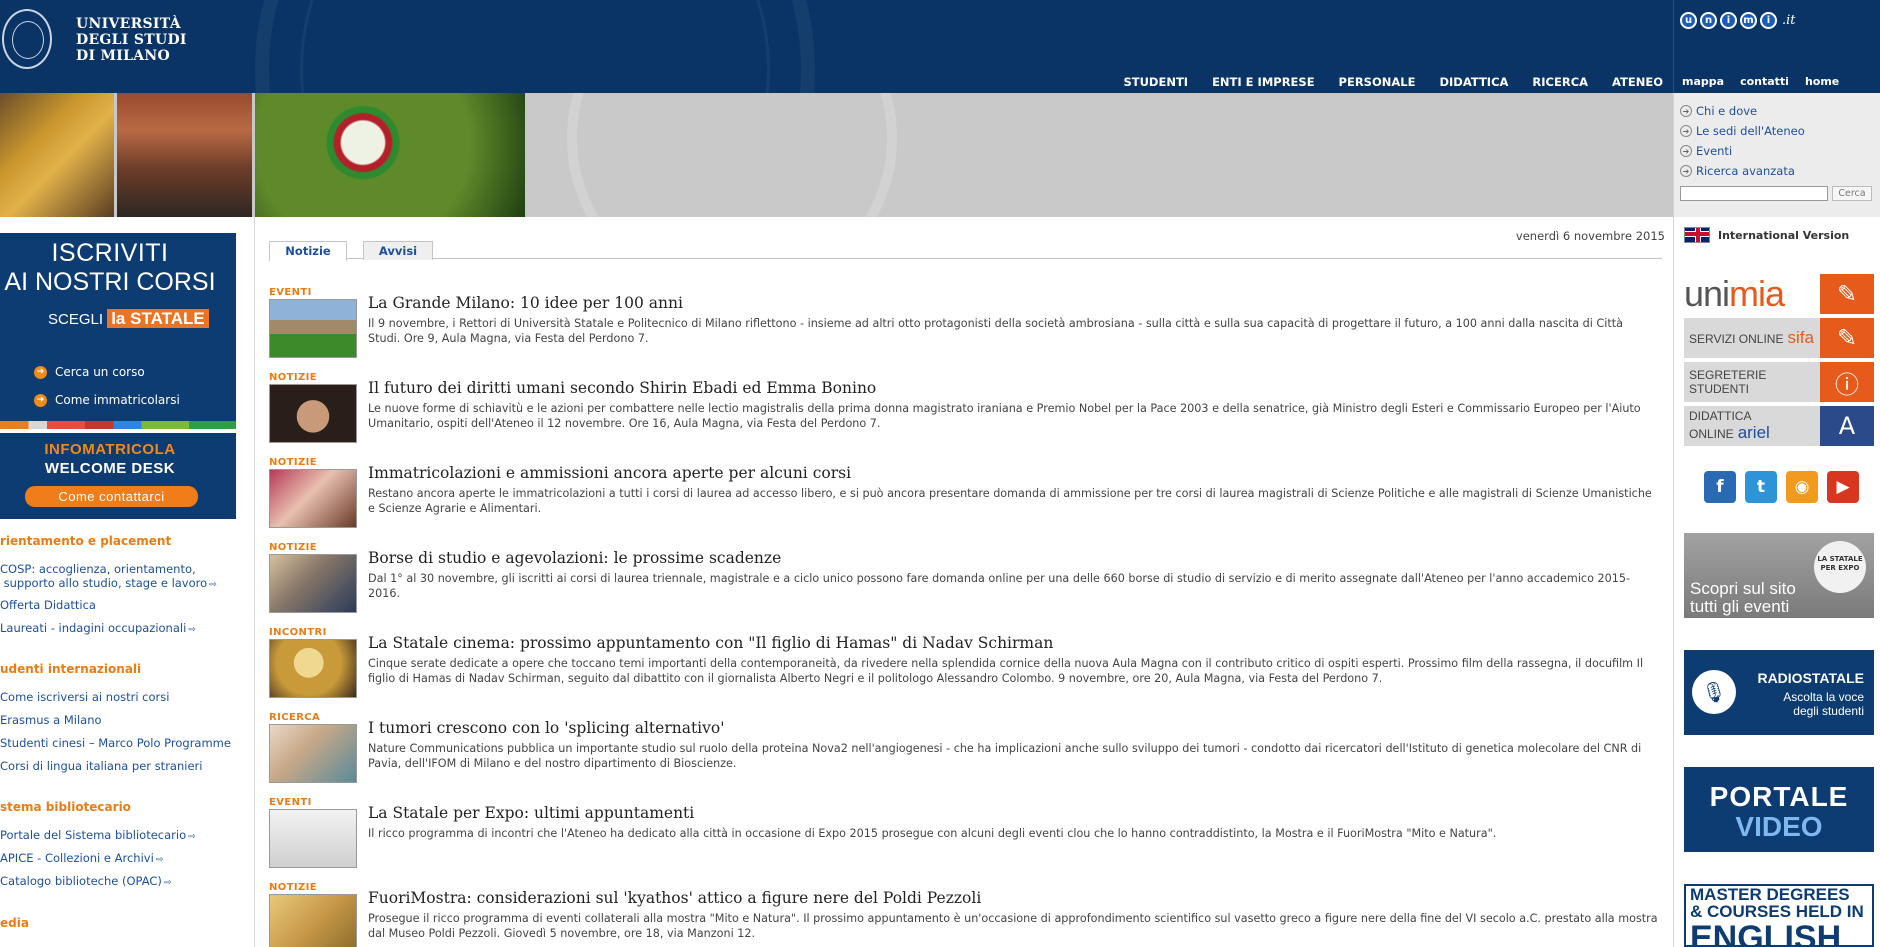 This screenshot has height=947, width=1880. I want to click on tab-avvisi: Avvisi, so click(398, 250).